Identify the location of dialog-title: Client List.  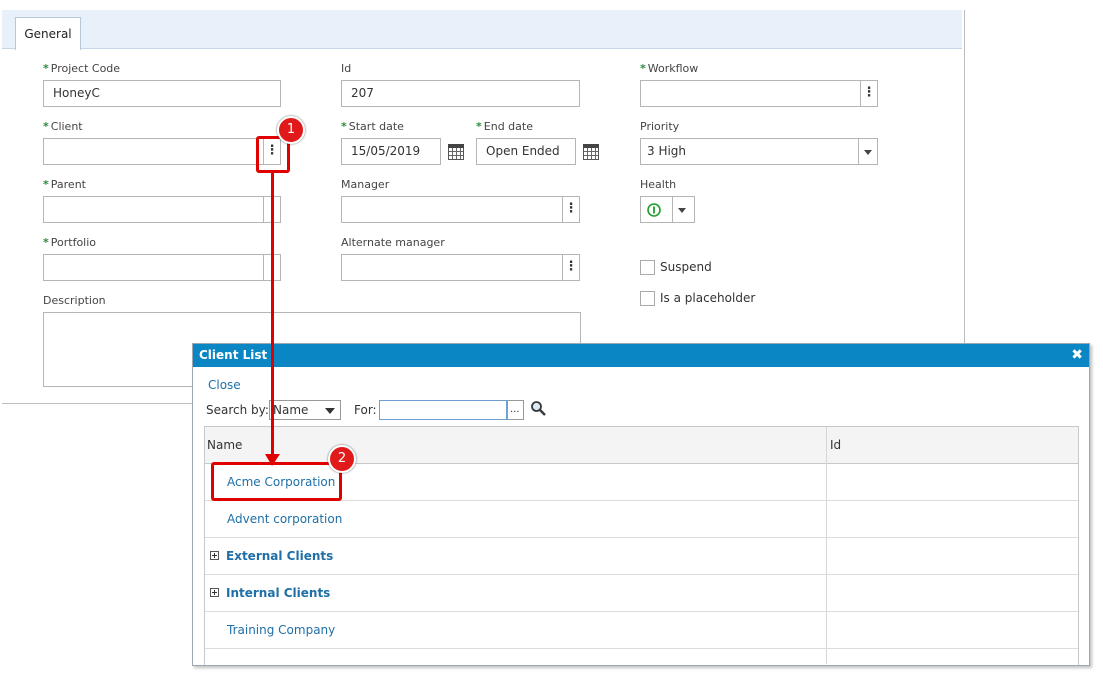
(233, 355).